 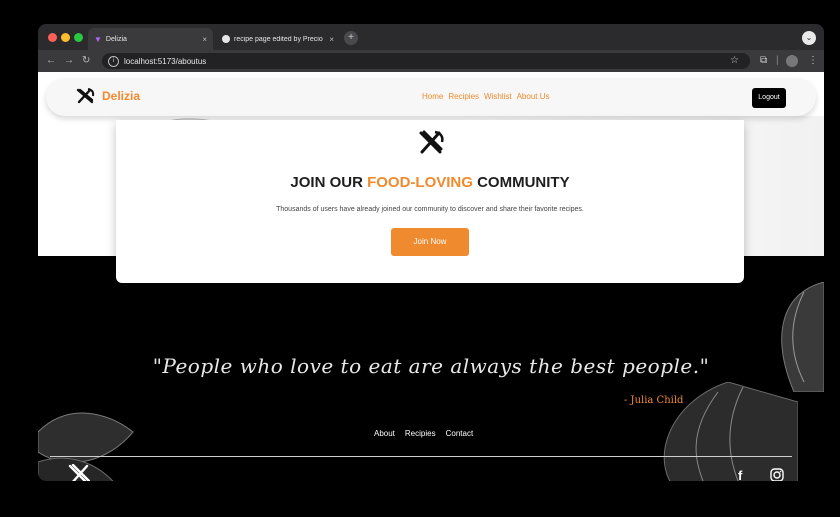 What do you see at coordinates (384, 433) in the screenshot?
I see `footer-about-link: About` at bounding box center [384, 433].